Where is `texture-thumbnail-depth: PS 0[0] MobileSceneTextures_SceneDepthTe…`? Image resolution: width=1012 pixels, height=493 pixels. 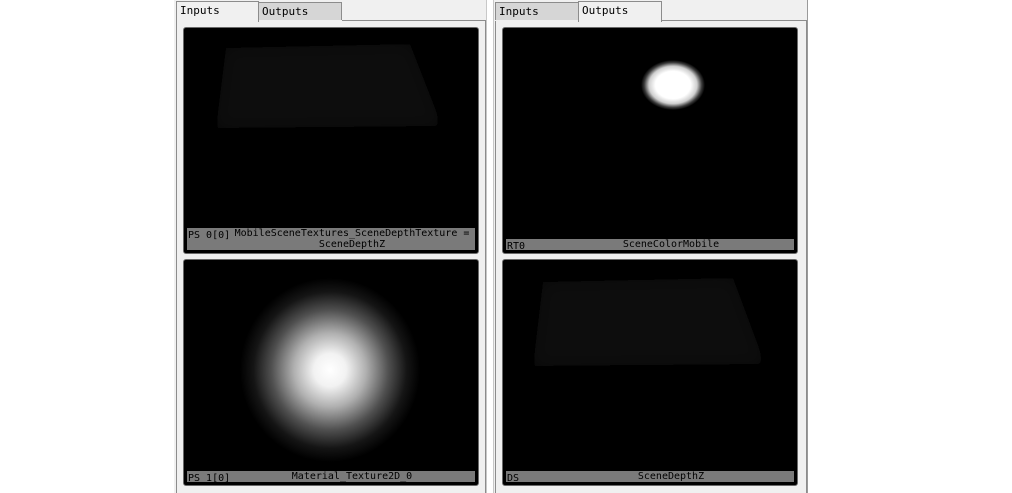 texture-thumbnail-depth: PS 0[0] MobileSceneTextures_SceneDepthTe… is located at coordinates (331, 140).